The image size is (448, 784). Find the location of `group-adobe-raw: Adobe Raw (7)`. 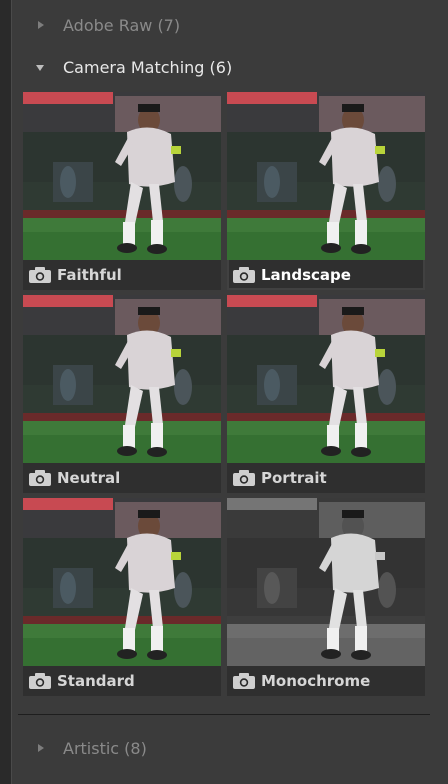

group-adobe-raw: Adobe Raw (7) is located at coordinates (108, 25).